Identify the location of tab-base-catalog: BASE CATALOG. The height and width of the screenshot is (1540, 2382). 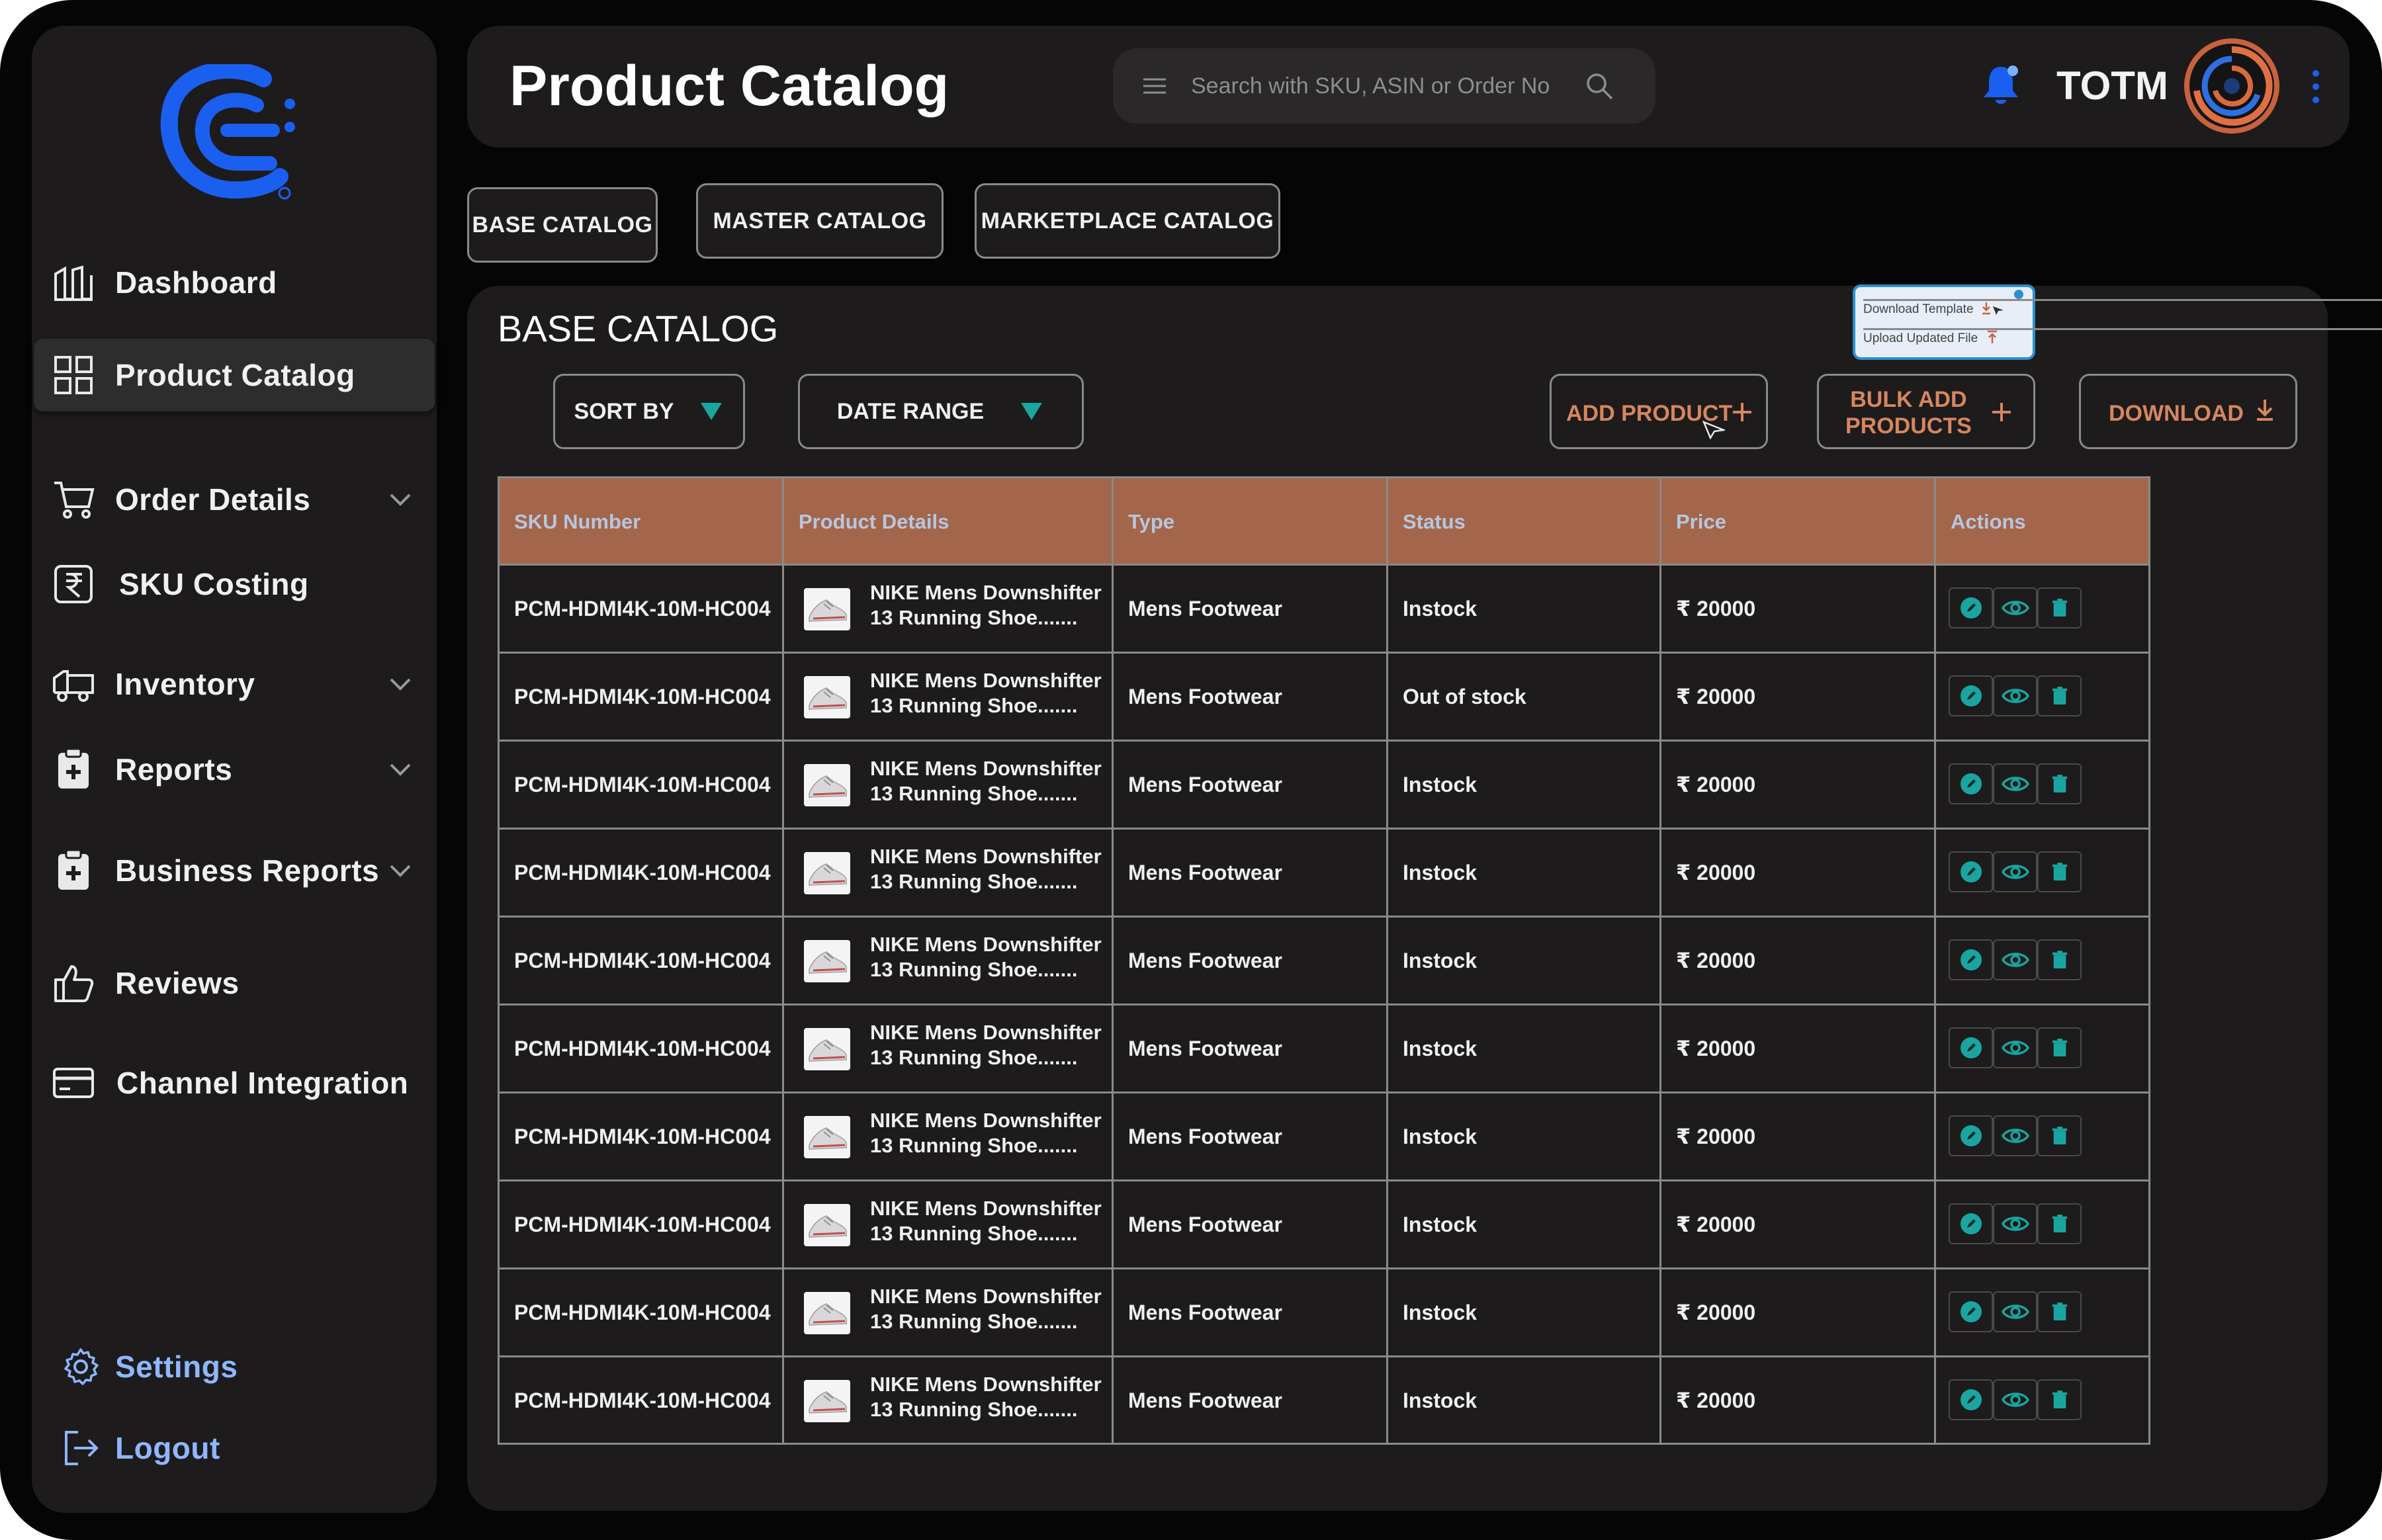
(562, 225).